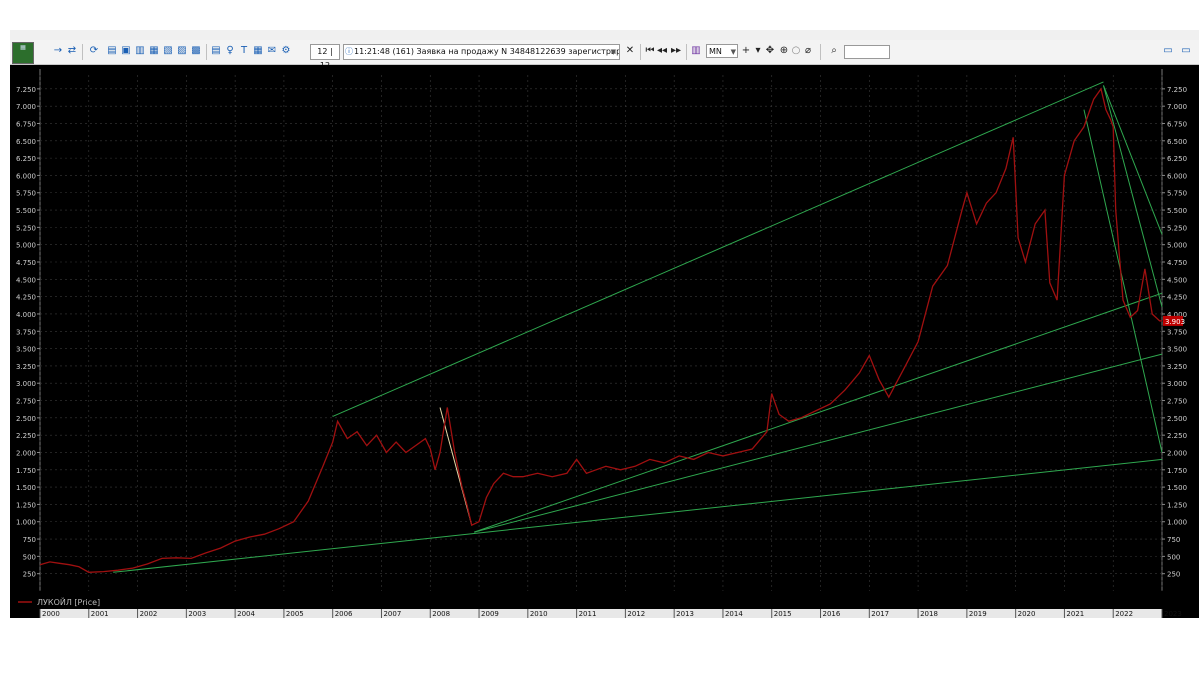 This screenshot has height=675, width=1200. What do you see at coordinates (140, 50) in the screenshot?
I see `orders-icon: ▥` at bounding box center [140, 50].